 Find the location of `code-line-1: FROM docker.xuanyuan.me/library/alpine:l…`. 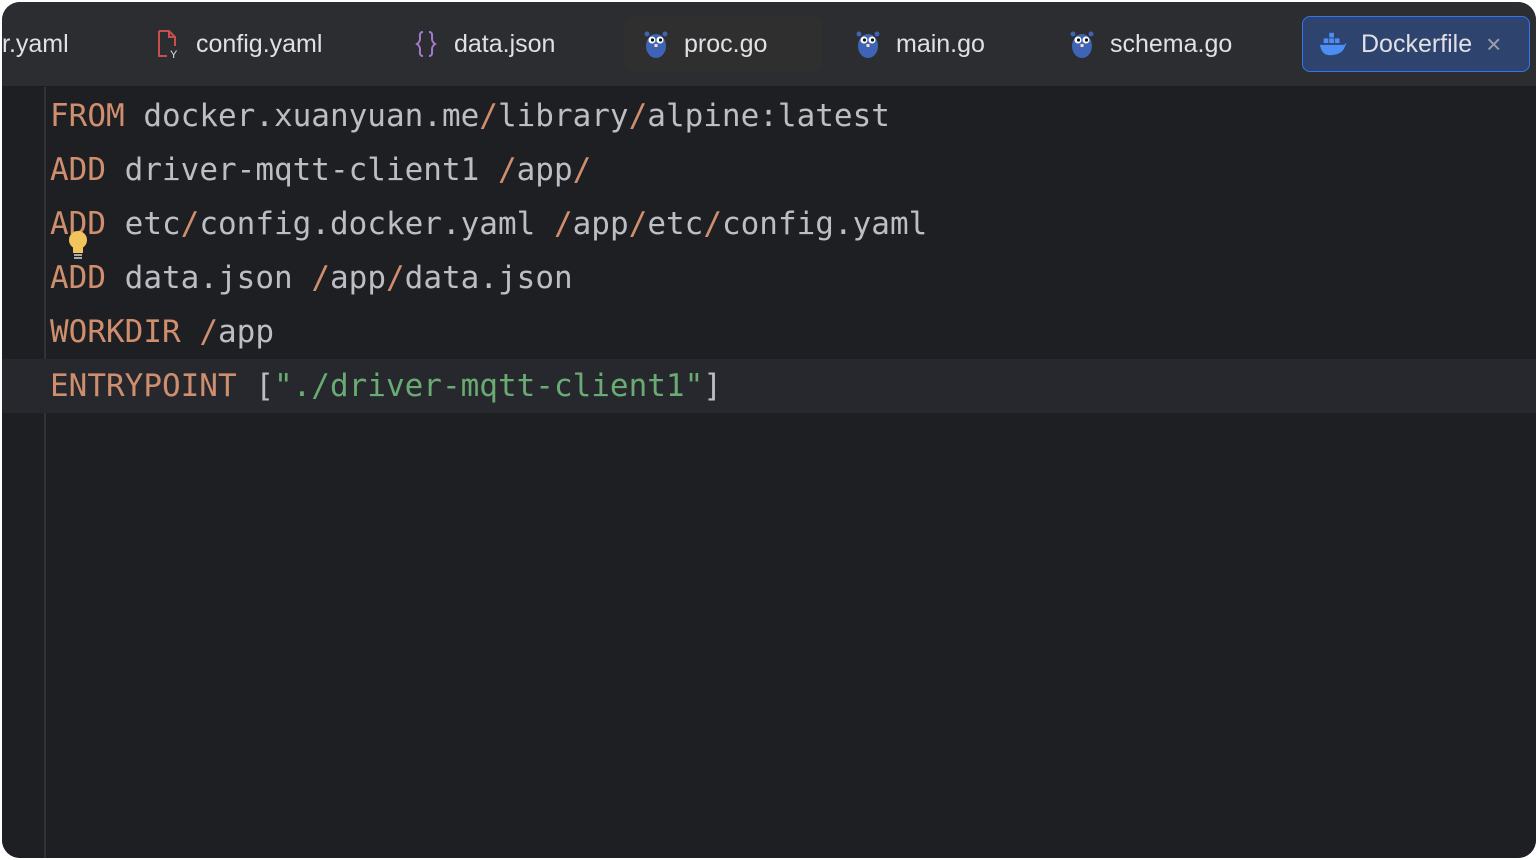

code-line-1: FROM docker.xuanyuan.me/library/alpine:l… is located at coordinates (769, 116).